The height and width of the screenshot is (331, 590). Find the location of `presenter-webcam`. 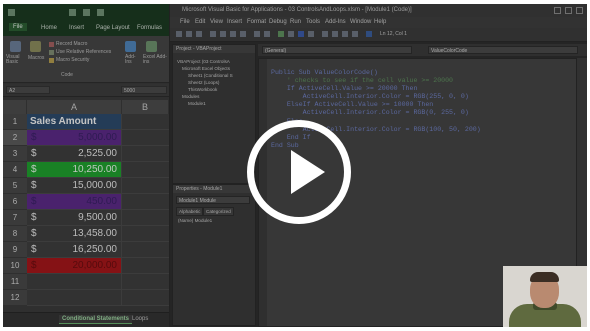

presenter-webcam is located at coordinates (545, 296).